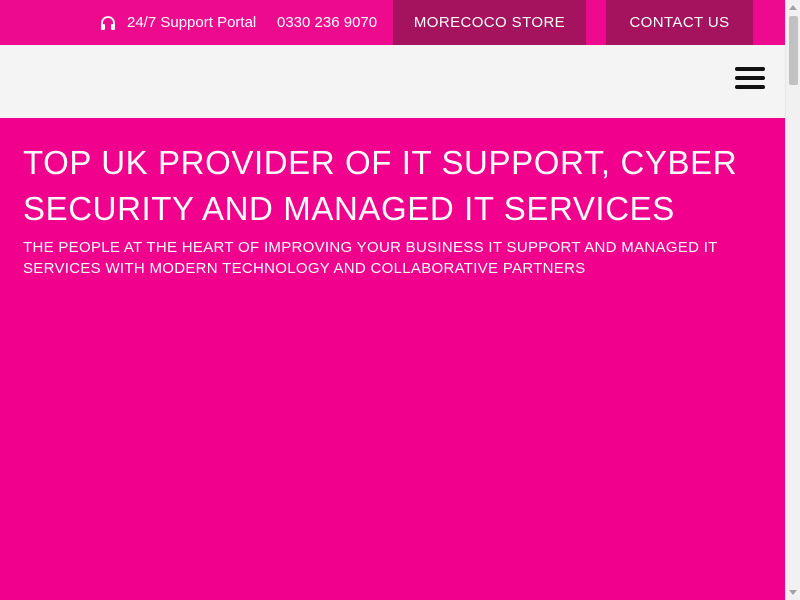 The height and width of the screenshot is (600, 800). I want to click on headphones-icon, so click(108, 23).